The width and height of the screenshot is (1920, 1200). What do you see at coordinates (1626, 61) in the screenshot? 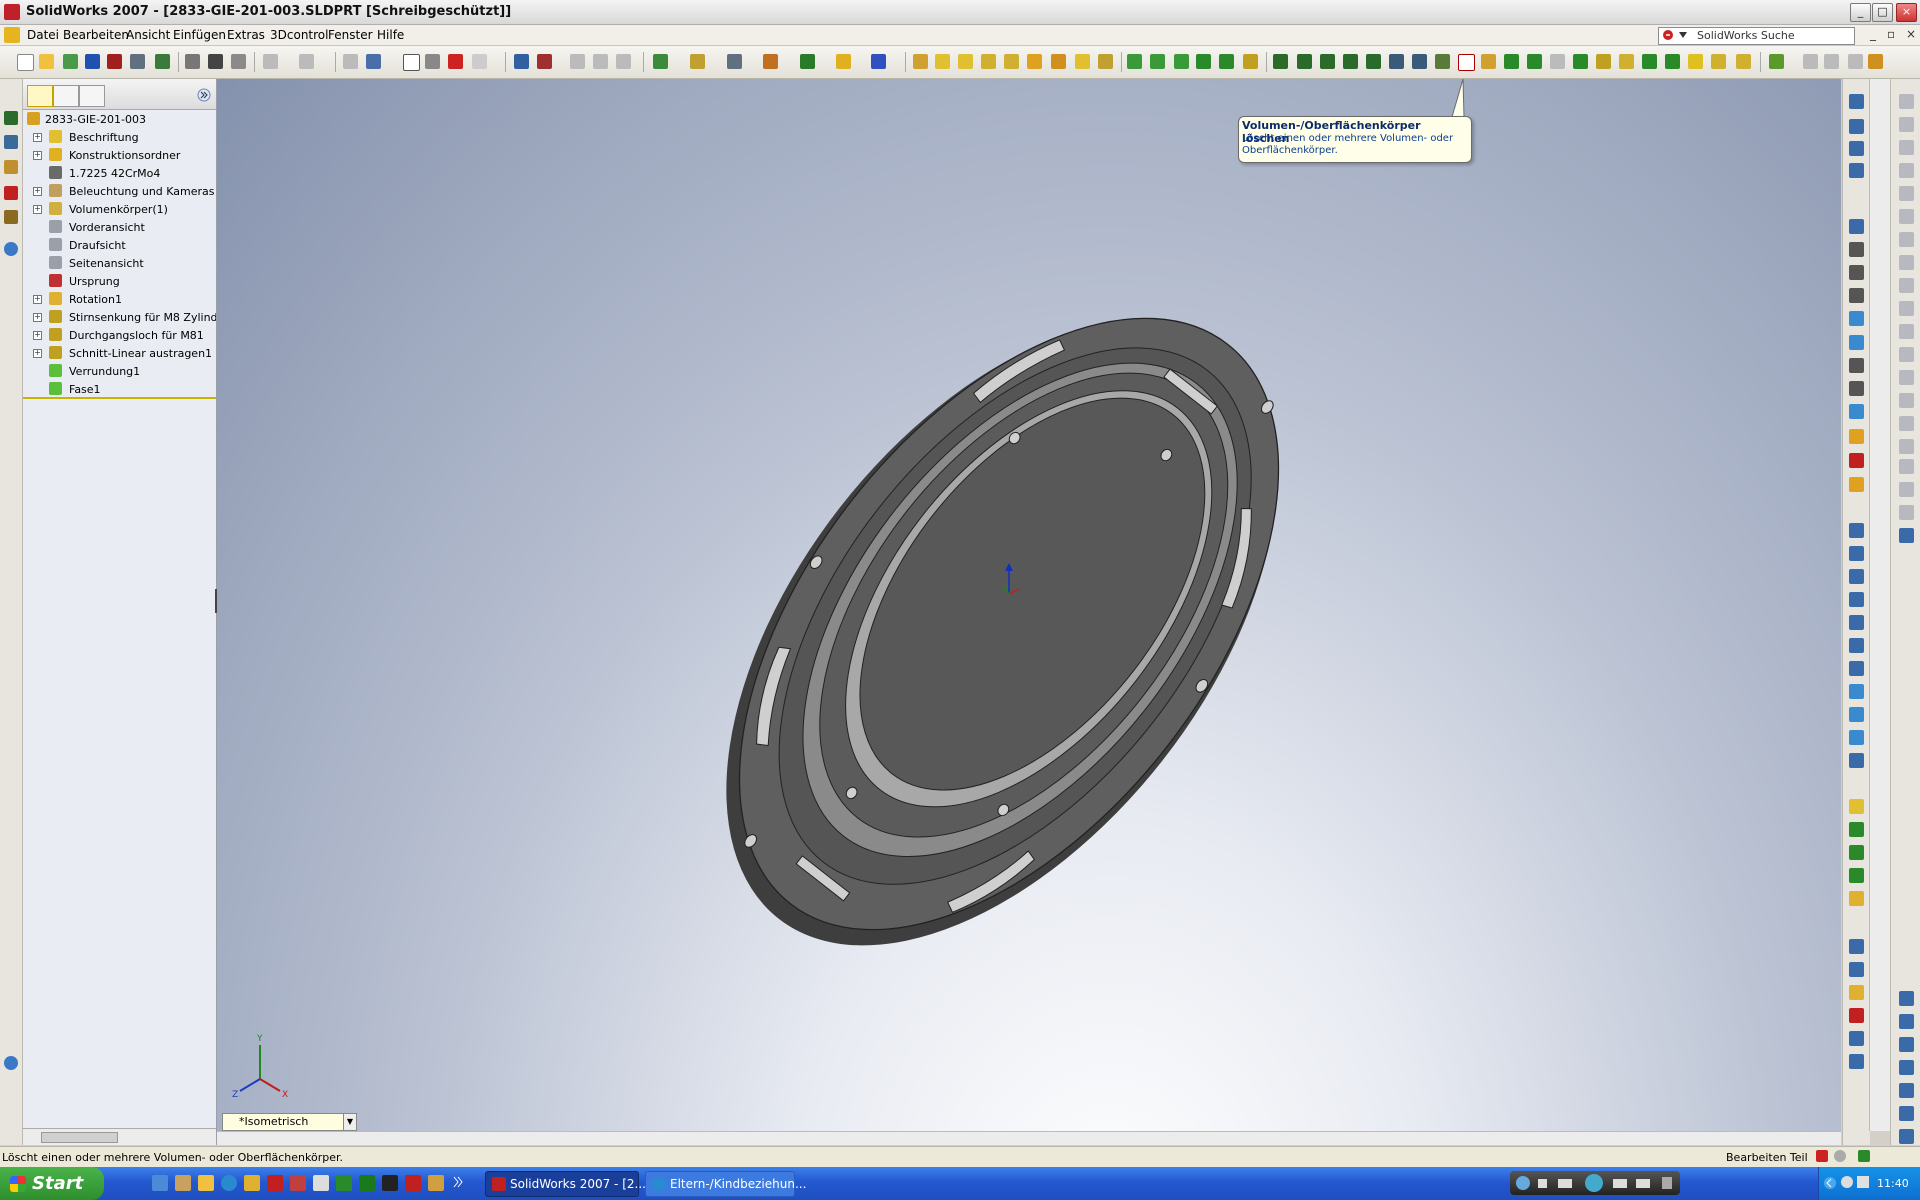
I see `offset-surface-icon` at bounding box center [1626, 61].